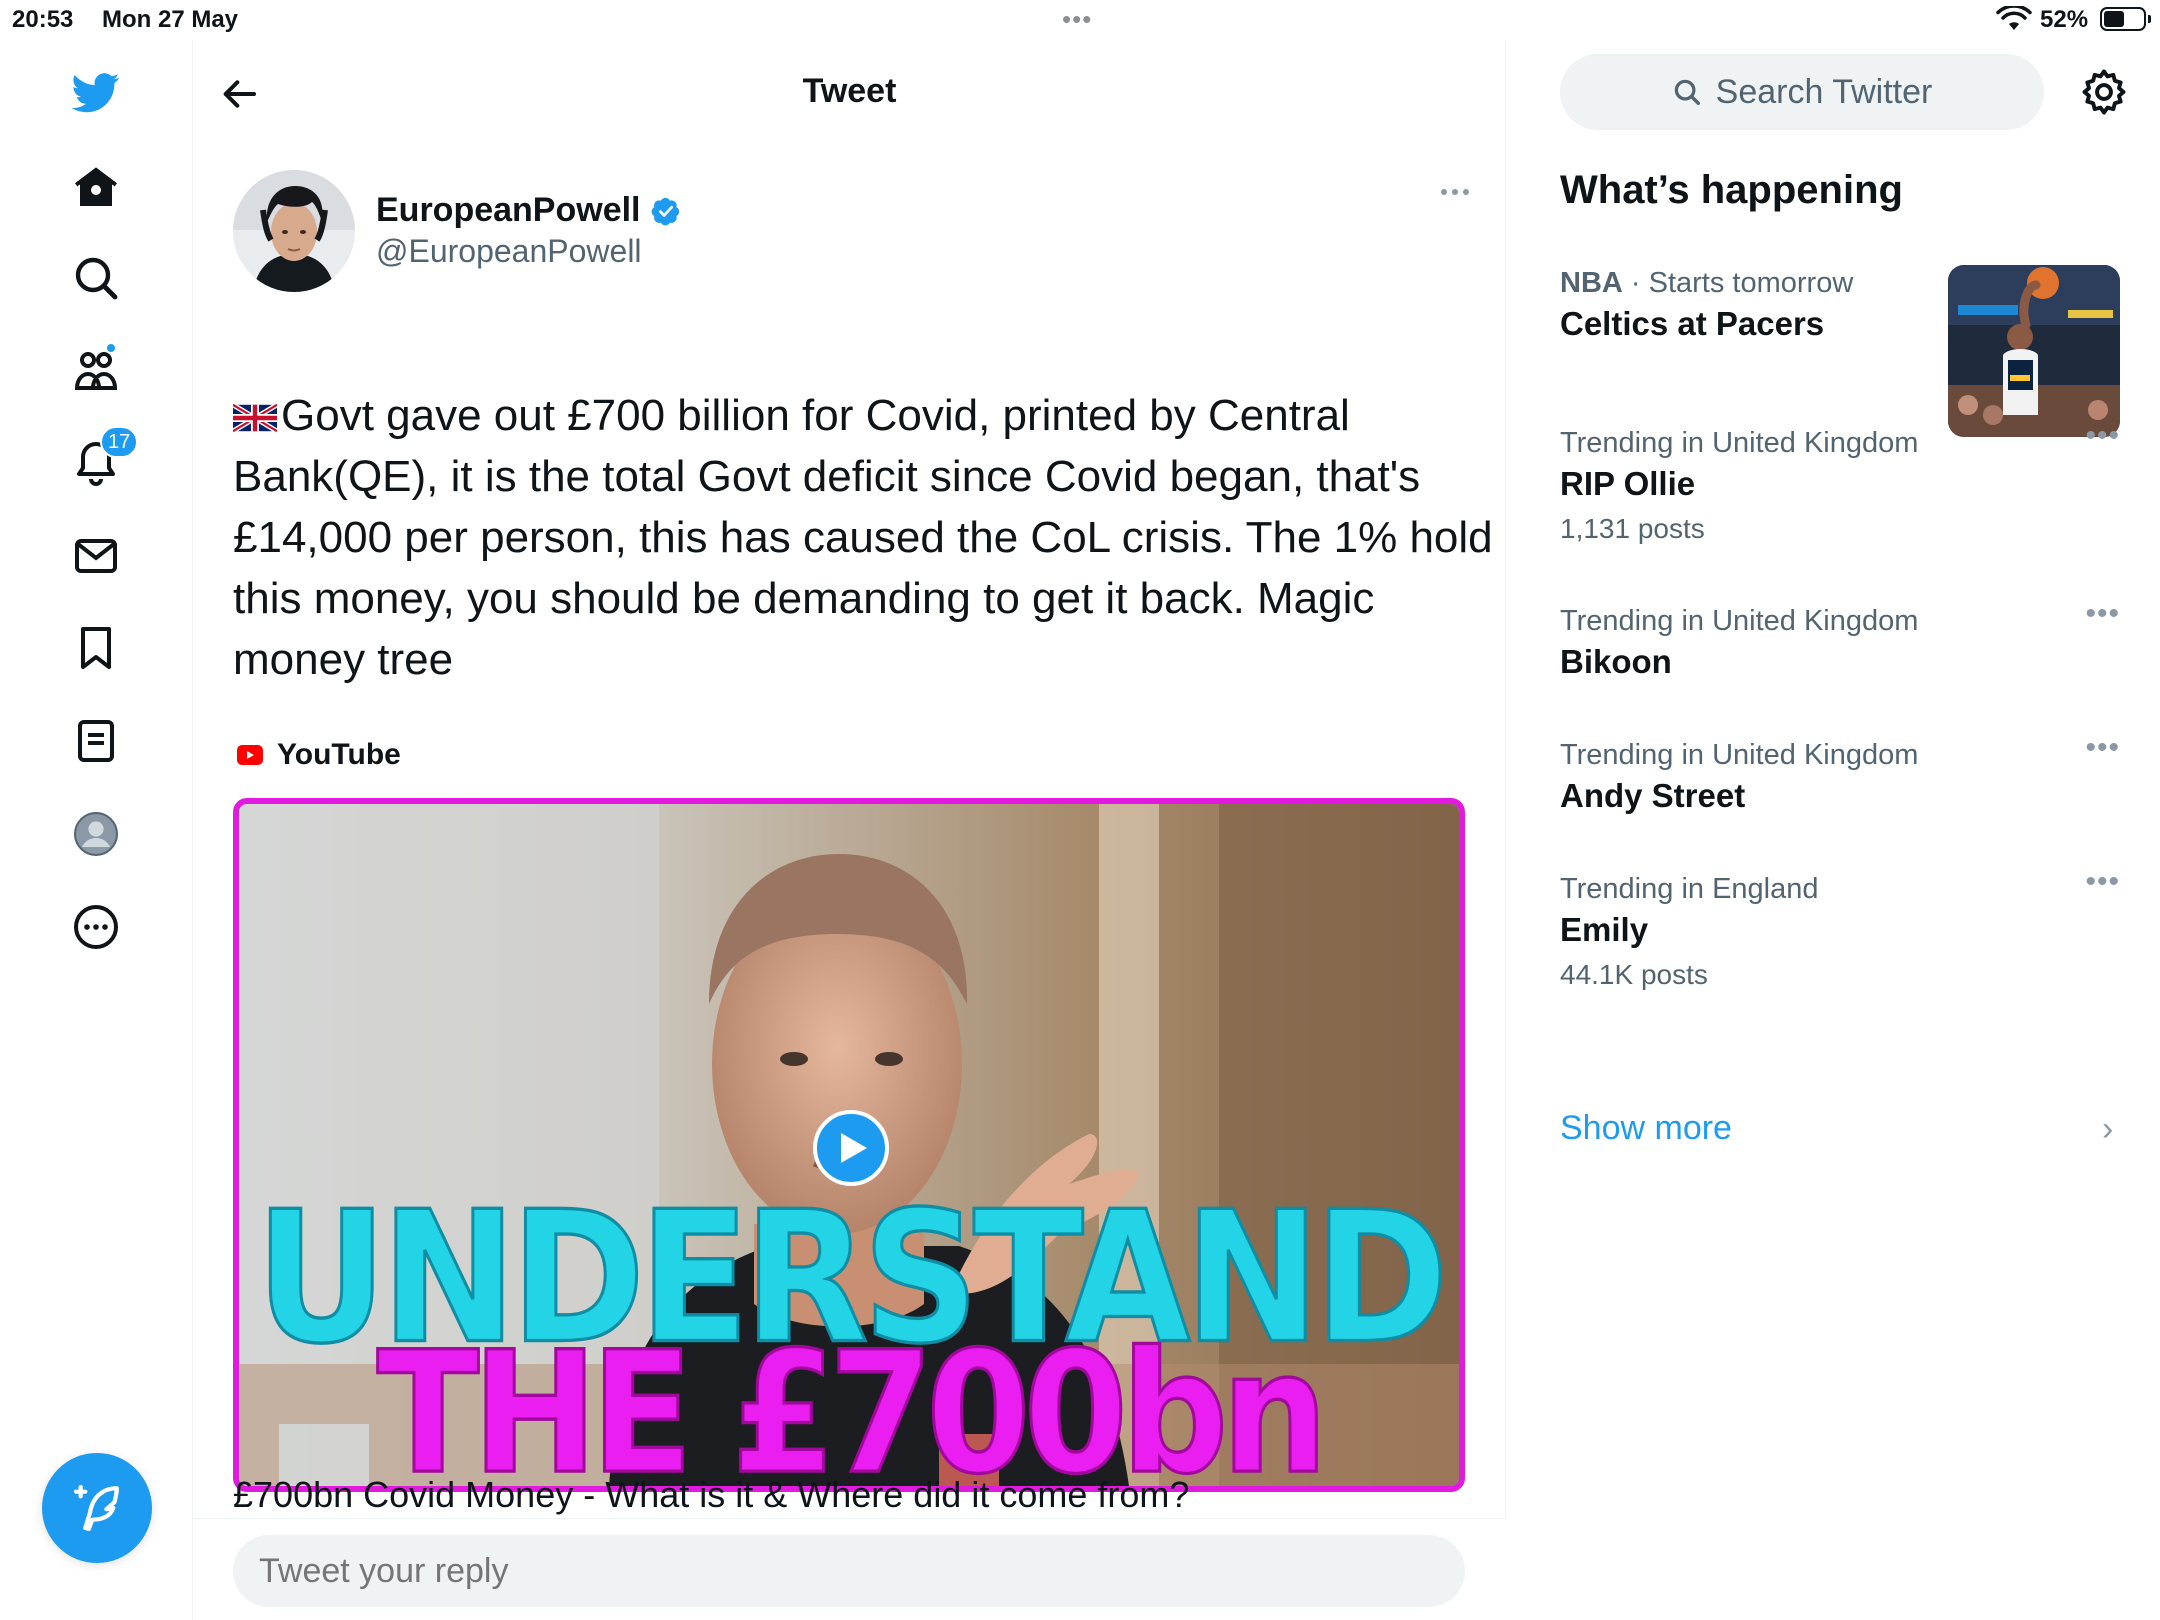  I want to click on trend-name: RIP Ollie, so click(1628, 483).